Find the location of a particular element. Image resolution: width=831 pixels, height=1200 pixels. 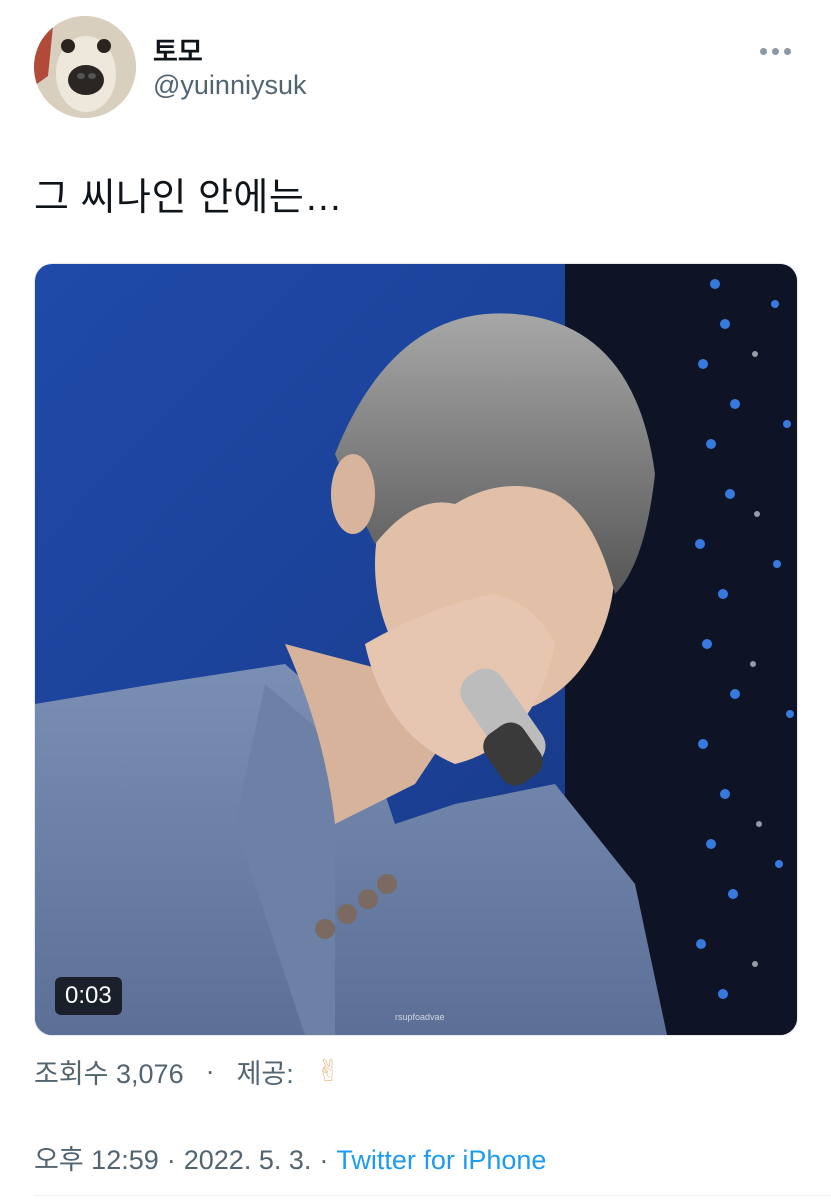

dog-avatar-image is located at coordinates (85, 67).